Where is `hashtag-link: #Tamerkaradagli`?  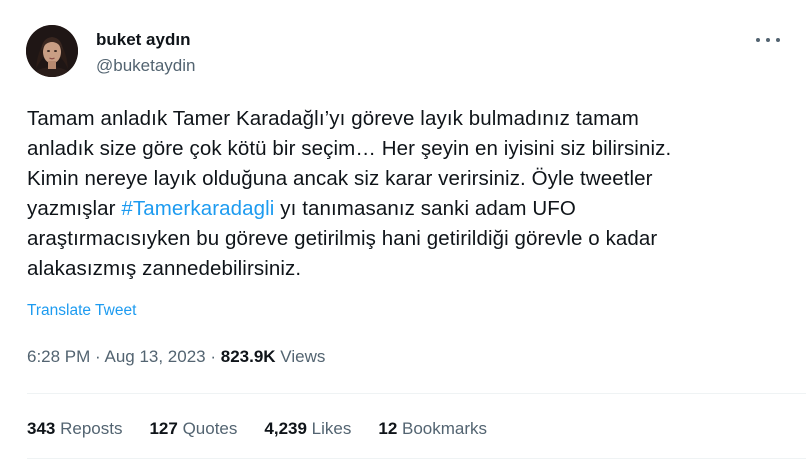
hashtag-link: #Tamerkaradagli is located at coordinates (197, 208).